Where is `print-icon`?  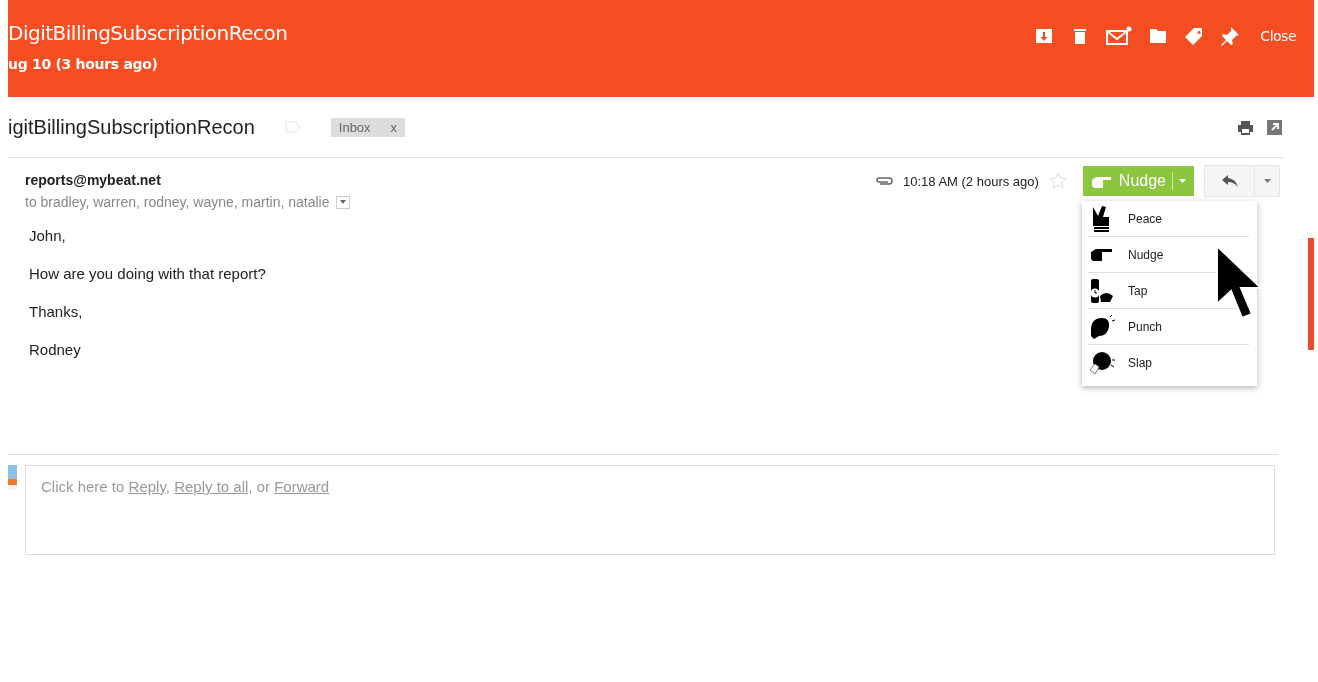
print-icon is located at coordinates (1245, 127).